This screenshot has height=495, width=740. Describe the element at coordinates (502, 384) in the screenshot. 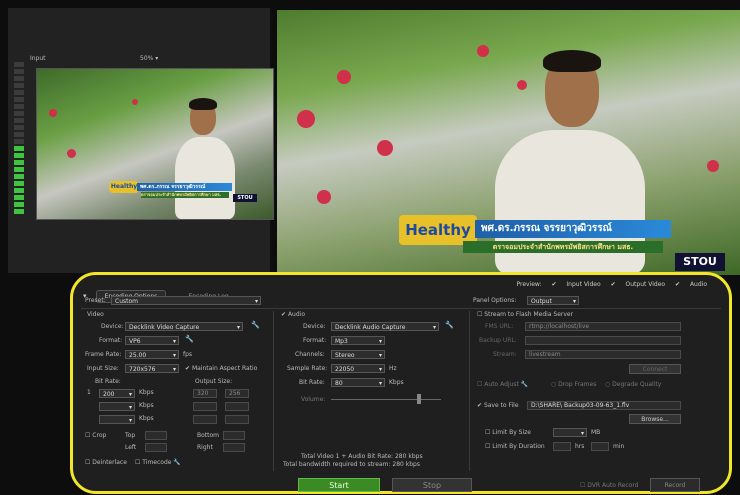

I see `auto-adjust-checkbox: ☐ Auto Adjust 🔧` at that location.